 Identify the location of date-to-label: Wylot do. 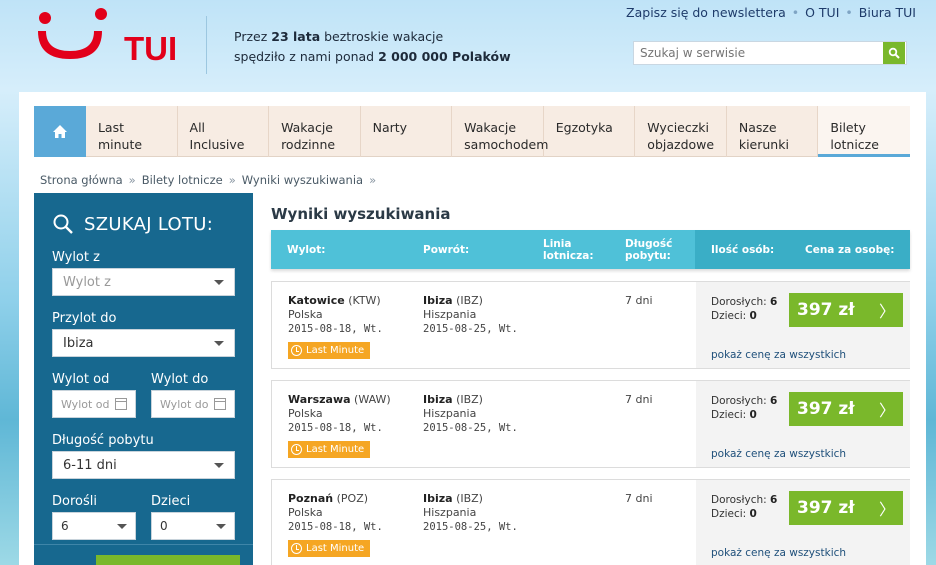
(180, 379).